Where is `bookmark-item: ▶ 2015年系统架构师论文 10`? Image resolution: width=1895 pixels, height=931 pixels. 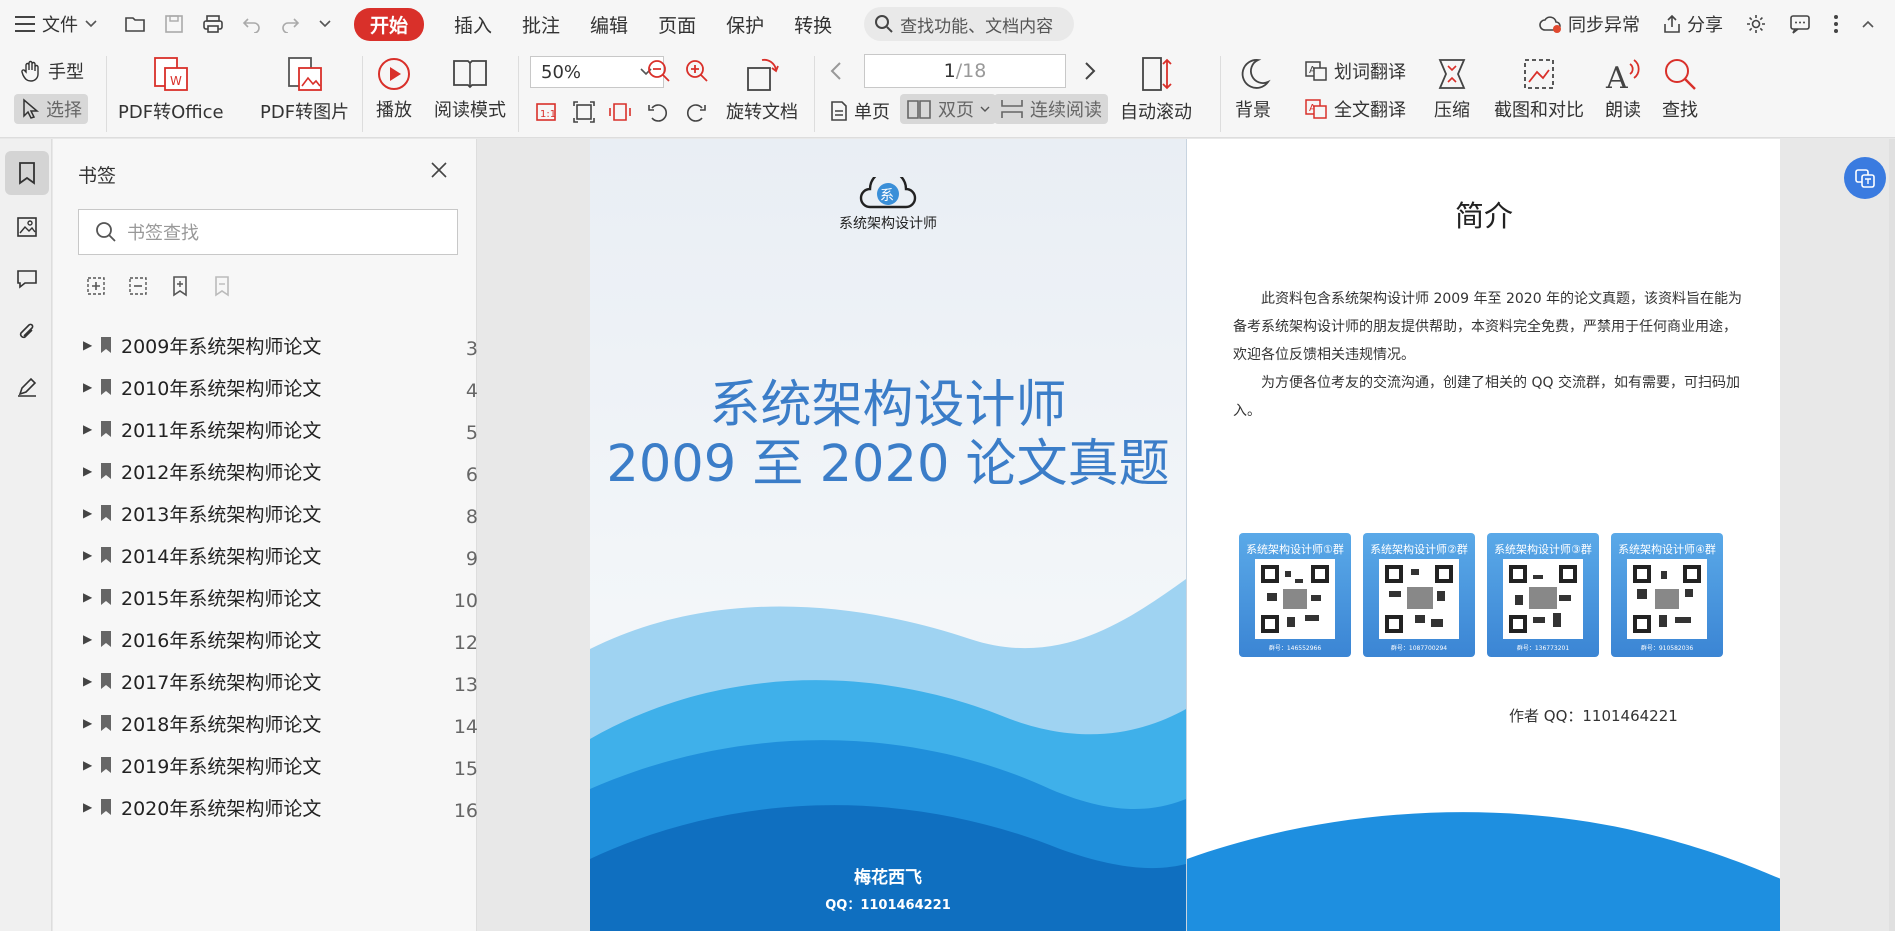
bookmark-item: ▶ 2015年系统架构师论文 10 is located at coordinates (278, 597).